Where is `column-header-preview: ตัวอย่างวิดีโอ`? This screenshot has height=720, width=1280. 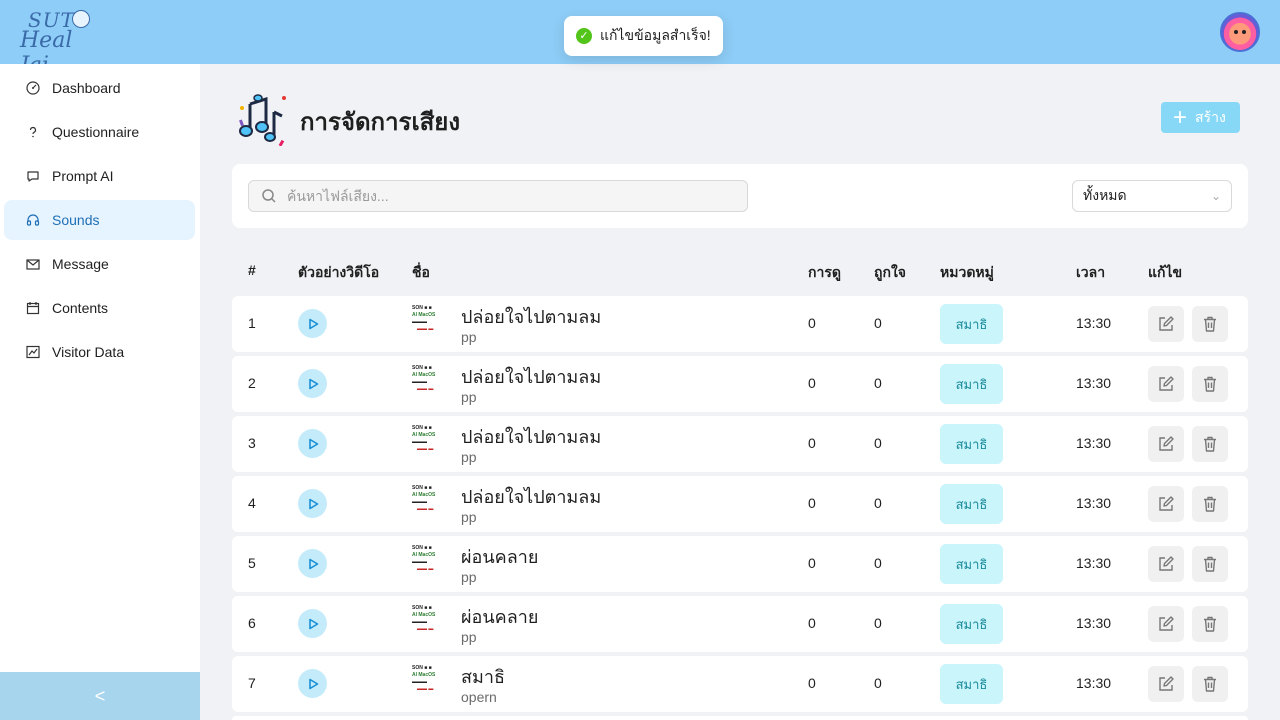
column-header-preview: ตัวอย่างวิดีโอ is located at coordinates (339, 272).